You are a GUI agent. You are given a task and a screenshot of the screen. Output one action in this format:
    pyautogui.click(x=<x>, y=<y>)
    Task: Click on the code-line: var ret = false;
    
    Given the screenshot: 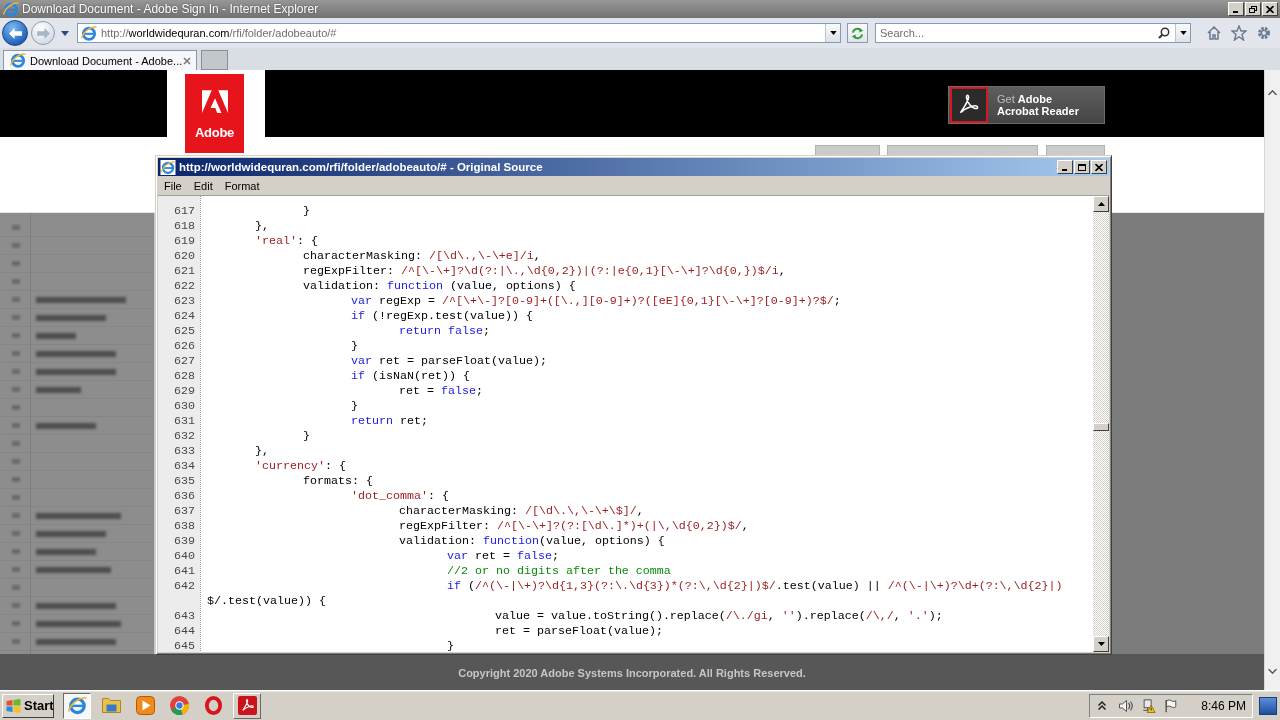 What is the action you would take?
    pyautogui.click(x=502, y=556)
    